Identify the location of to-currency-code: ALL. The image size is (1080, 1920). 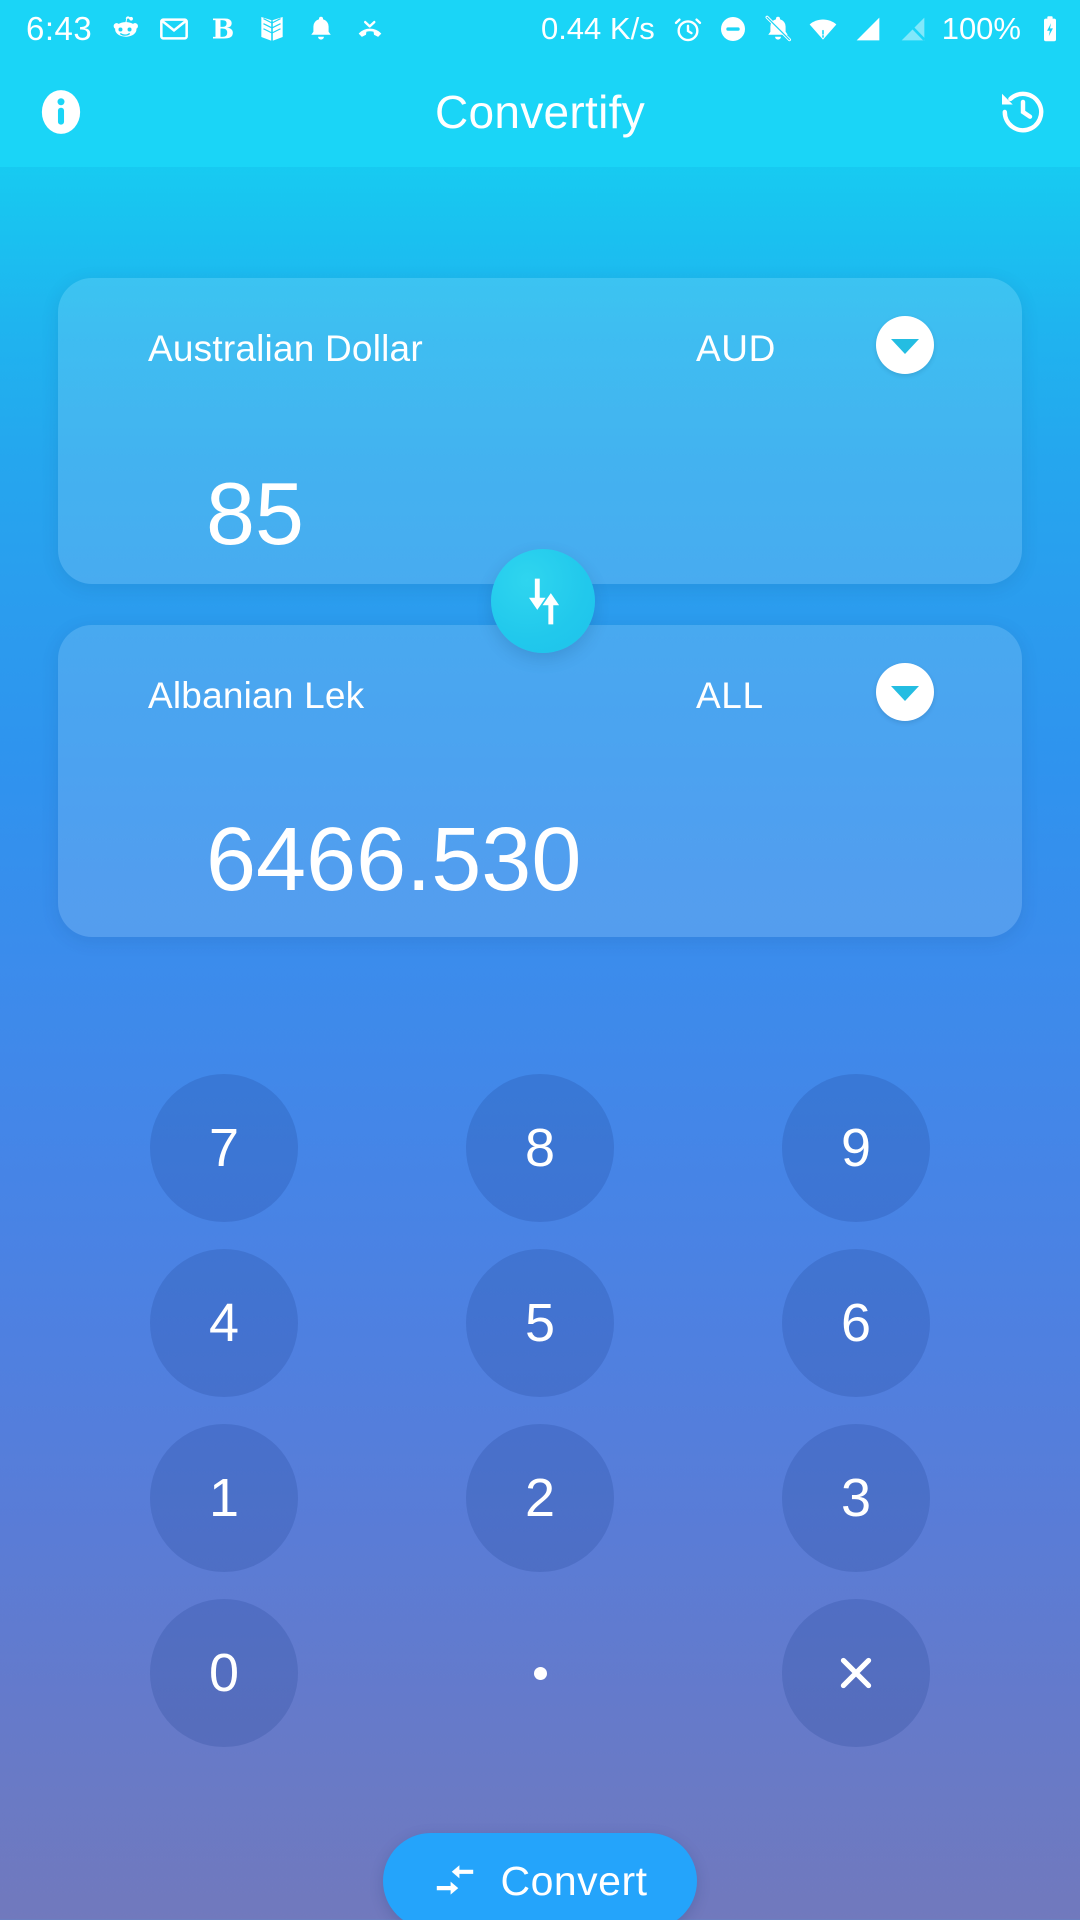
(730, 695).